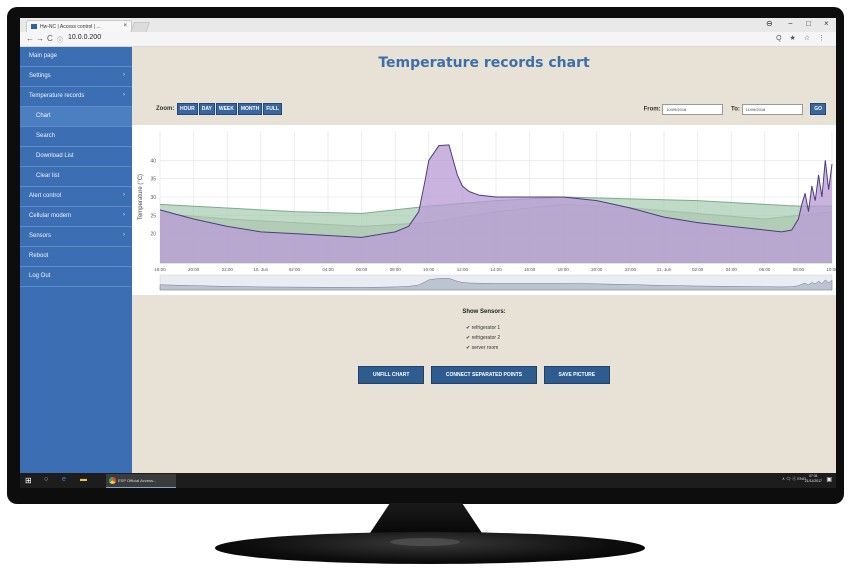  What do you see at coordinates (125, 26) in the screenshot?
I see `tab-close-icon: ×` at bounding box center [125, 26].